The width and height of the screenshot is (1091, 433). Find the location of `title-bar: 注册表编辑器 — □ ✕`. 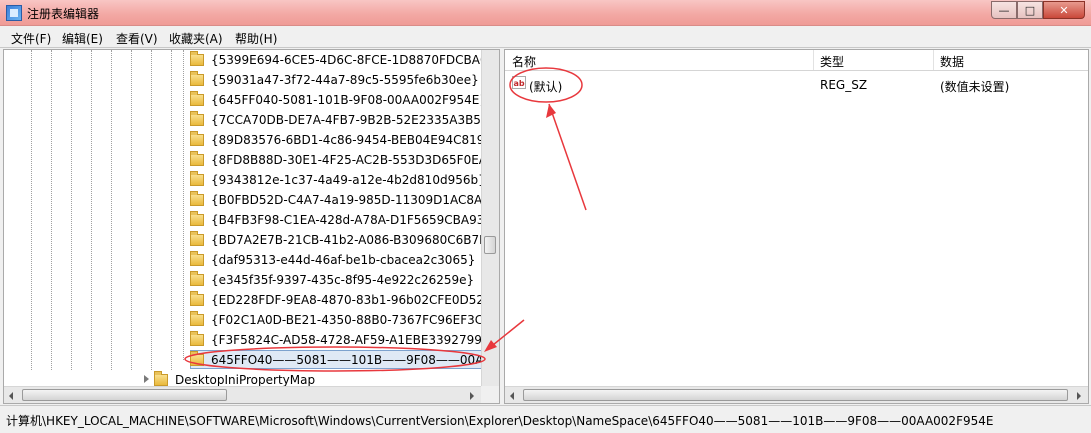

title-bar: 注册表编辑器 — □ ✕ is located at coordinates (545, 13).